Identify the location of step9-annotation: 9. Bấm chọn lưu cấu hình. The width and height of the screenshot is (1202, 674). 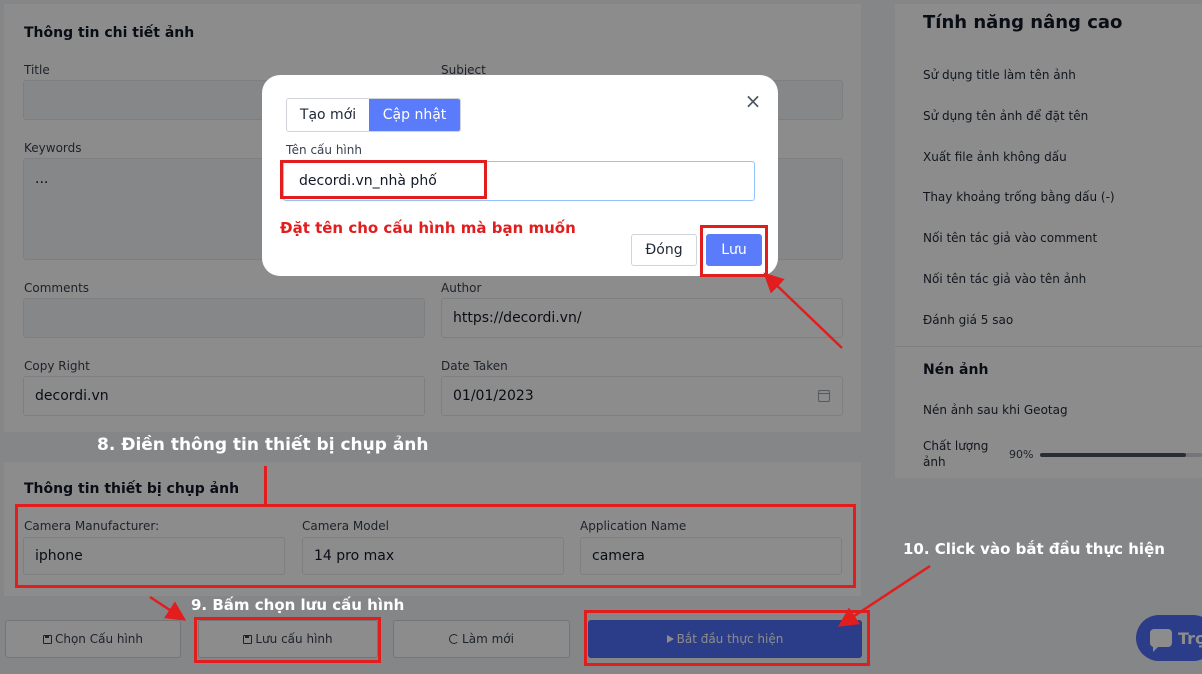
(298, 605).